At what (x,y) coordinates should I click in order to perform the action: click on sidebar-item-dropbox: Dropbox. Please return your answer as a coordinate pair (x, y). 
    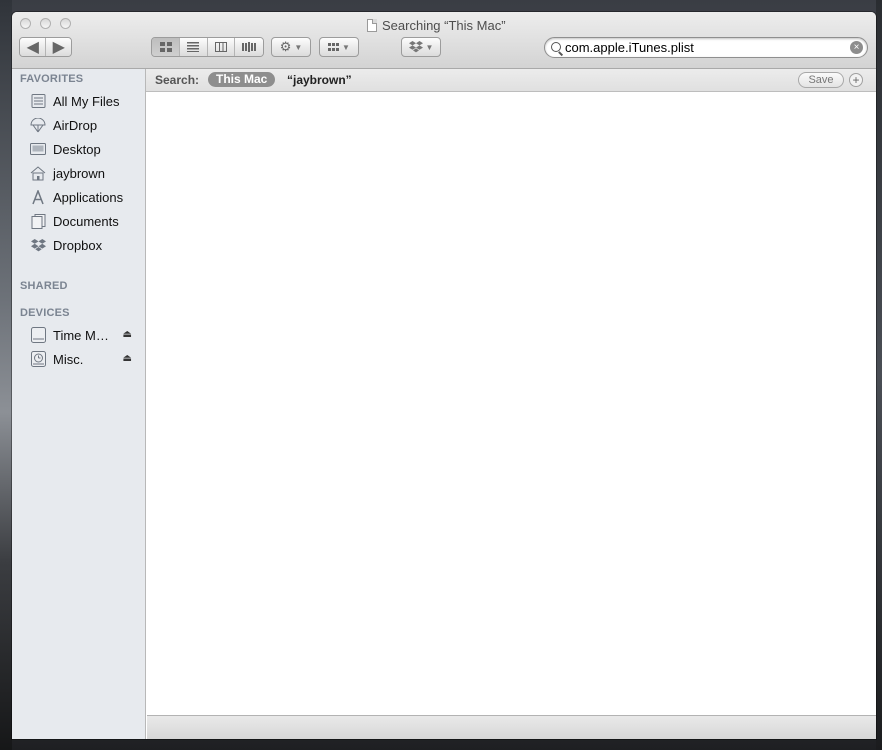
    Looking at the image, I should click on (79, 245).